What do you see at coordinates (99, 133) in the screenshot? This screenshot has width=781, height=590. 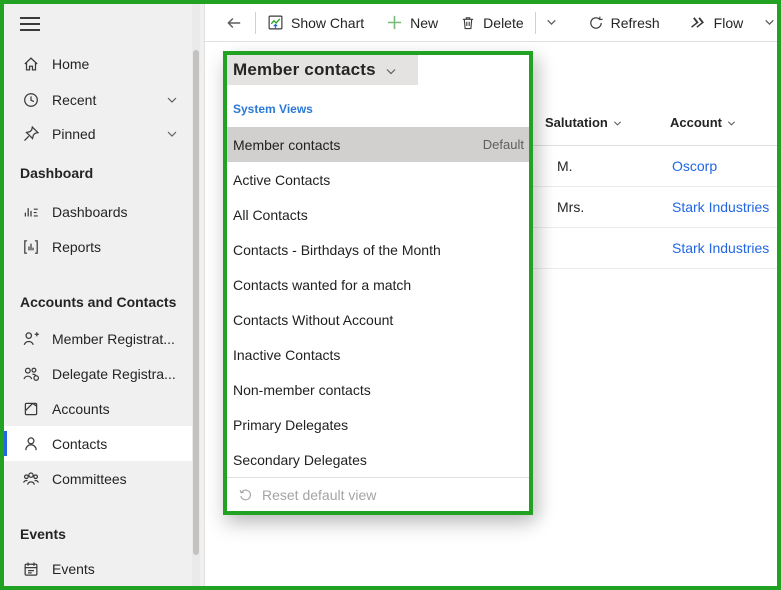 I see `sidebar-item-pinned: Pinned` at bounding box center [99, 133].